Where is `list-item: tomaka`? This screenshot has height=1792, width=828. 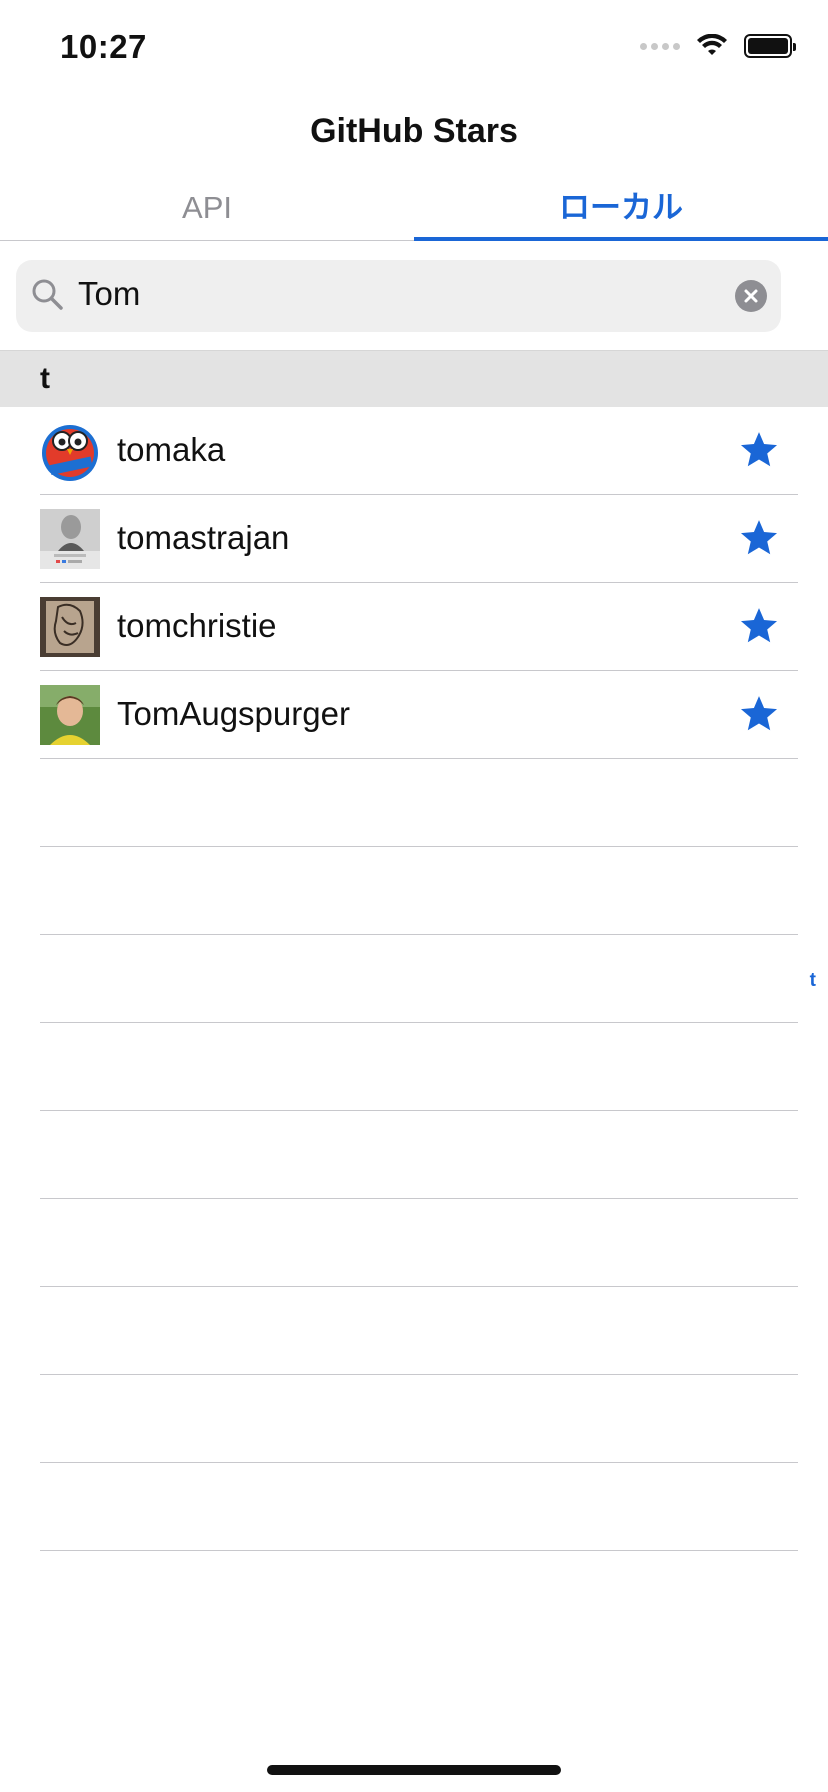
list-item: tomaka is located at coordinates (414, 451).